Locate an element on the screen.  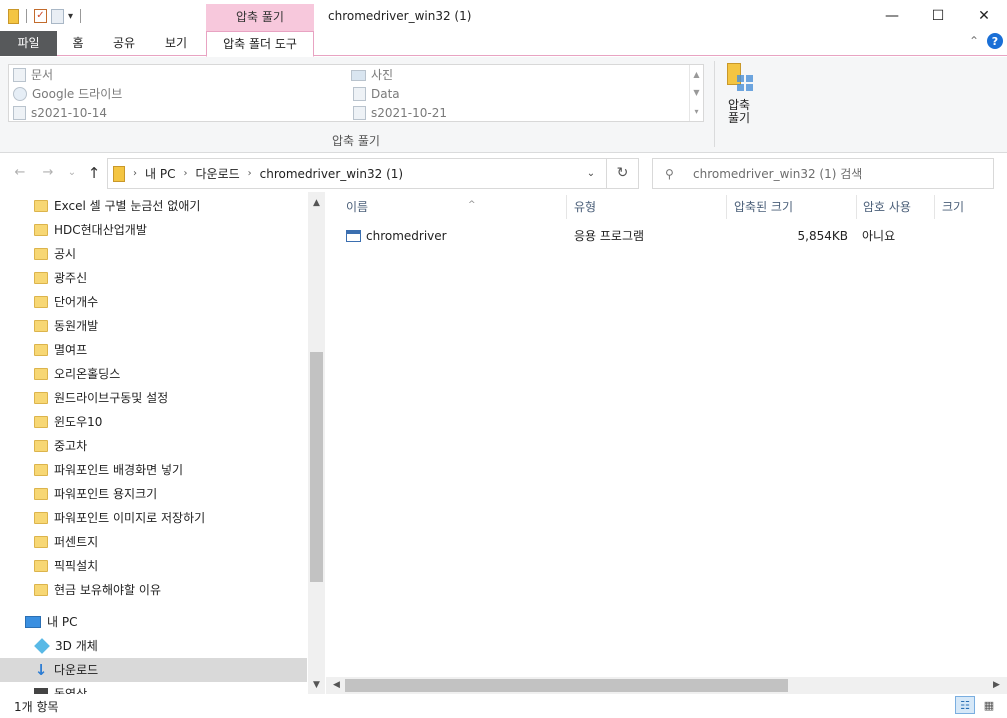
nav-folder-item: 픽픽설치 is located at coordinates (153, 566).